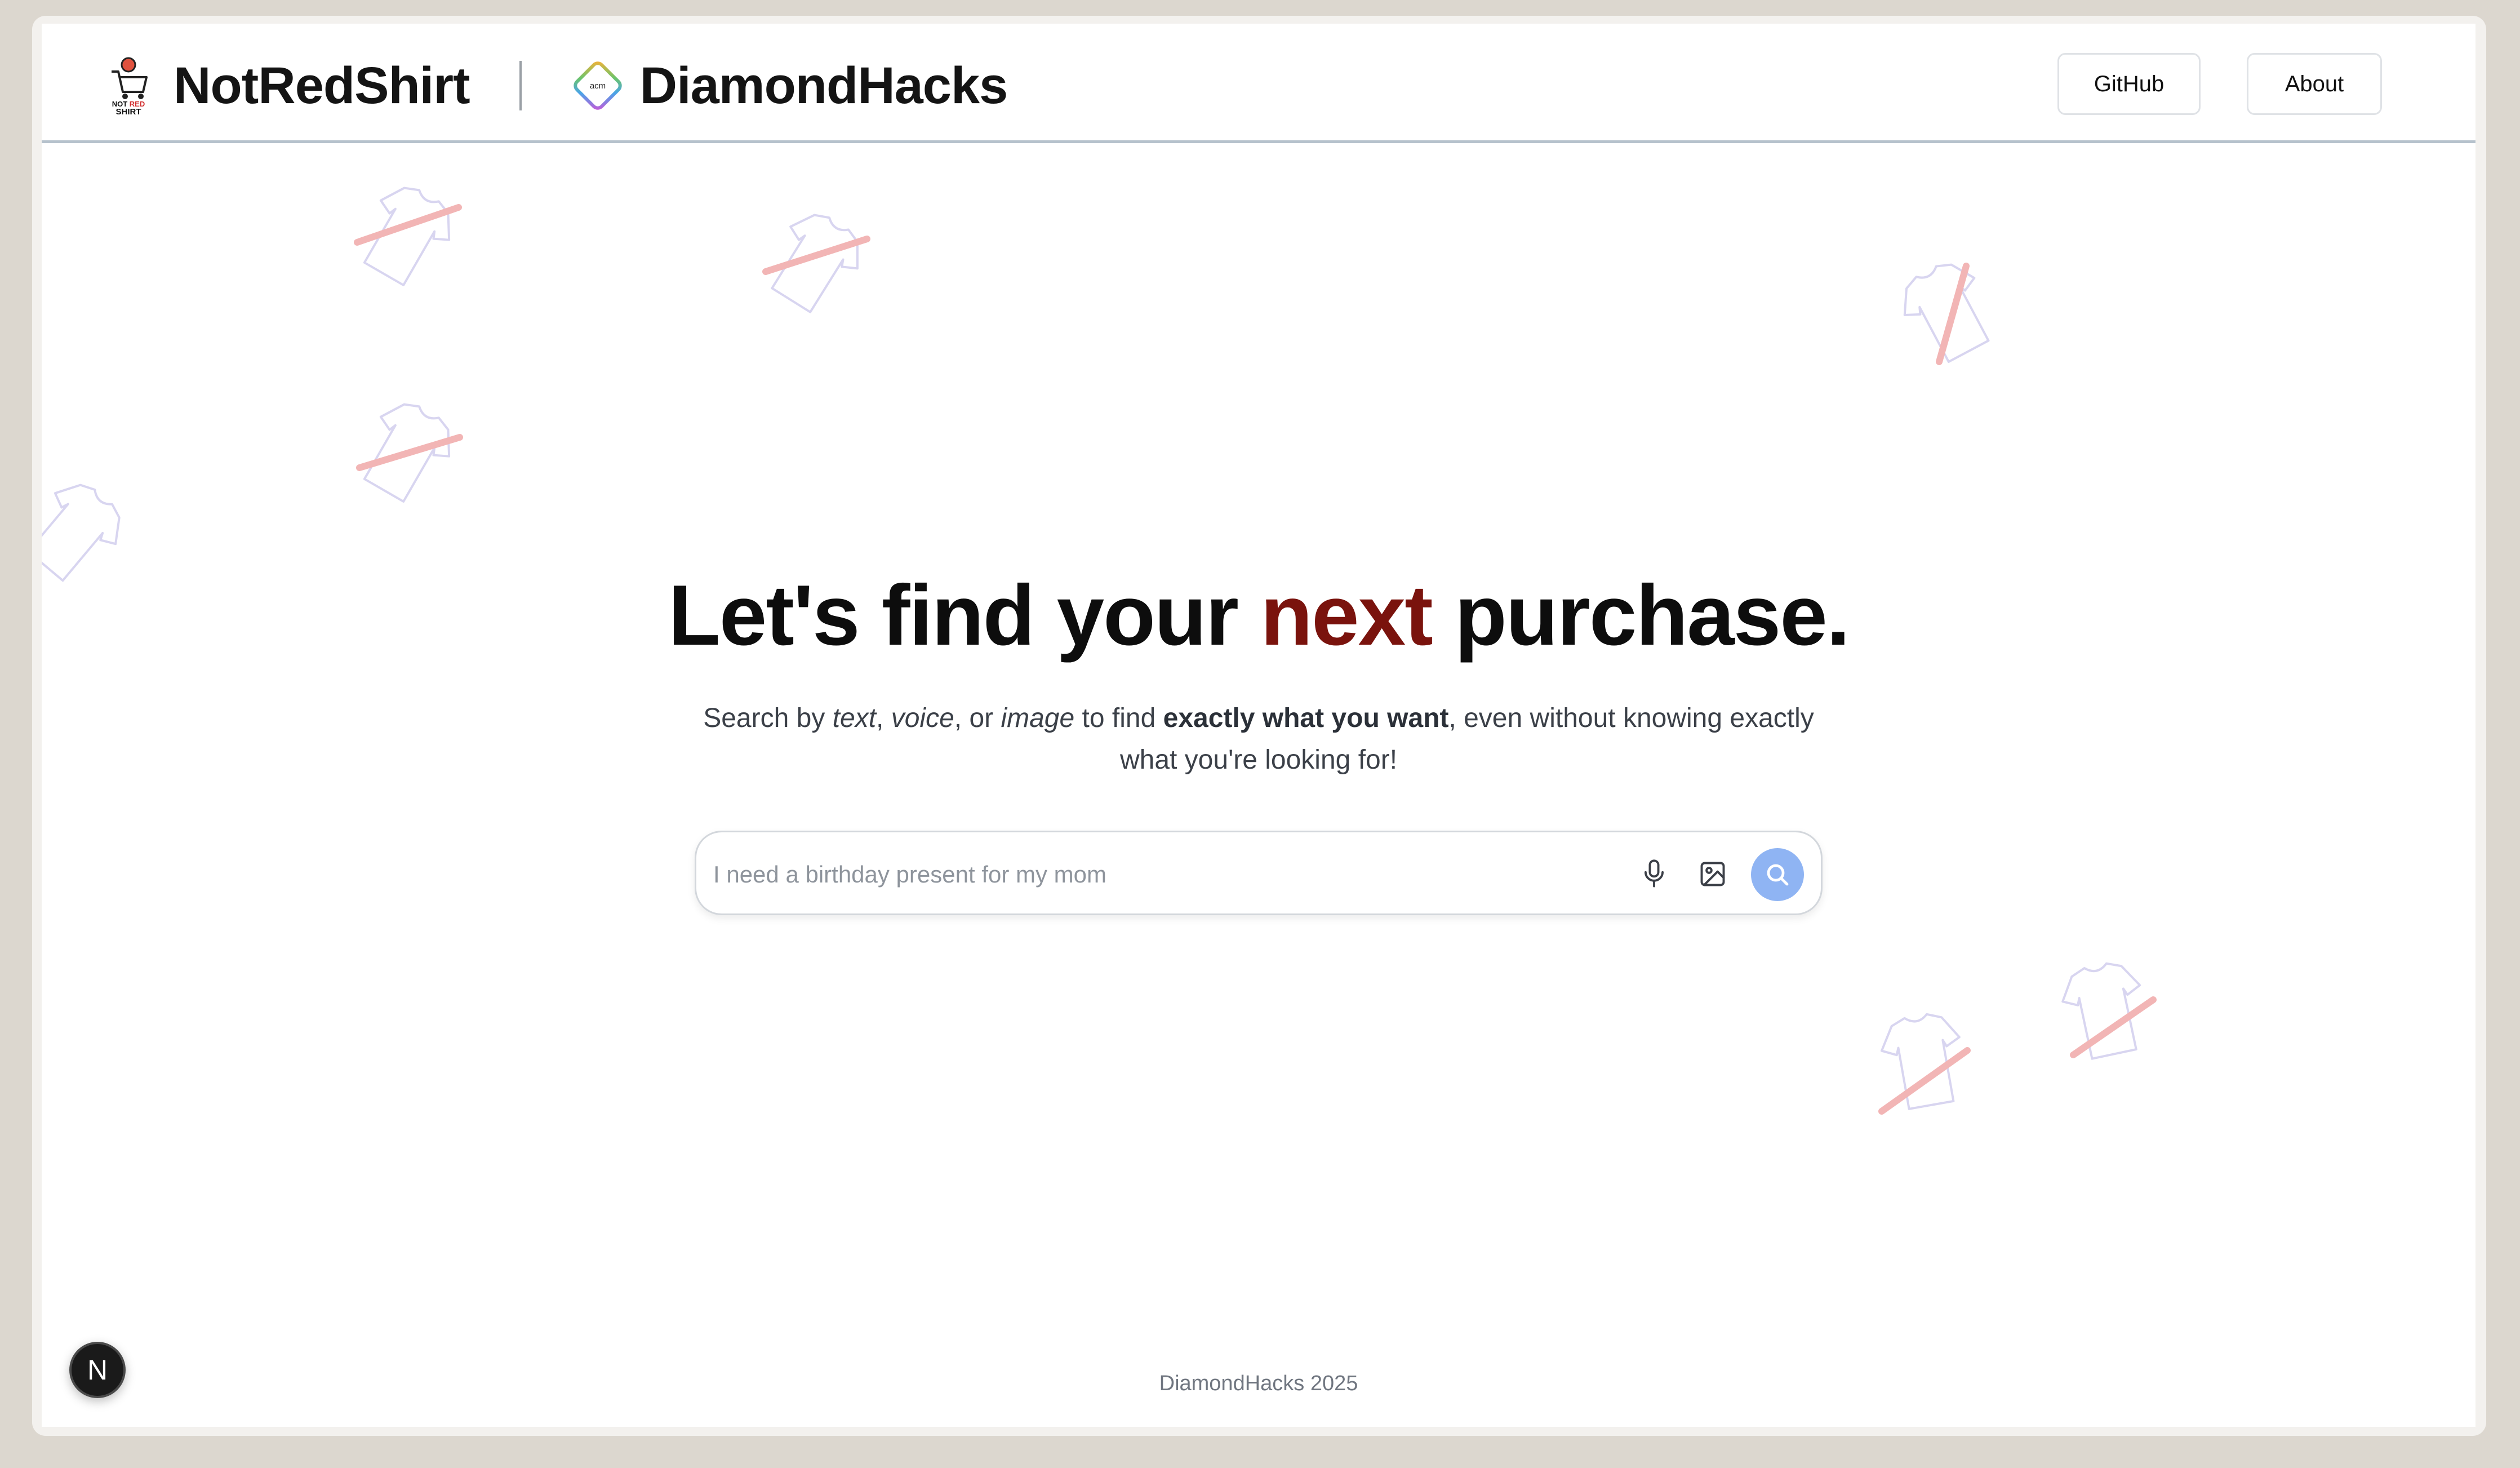 The height and width of the screenshot is (1468, 2520). Describe the element at coordinates (1654, 874) in the screenshot. I see `microphone-icon` at that location.